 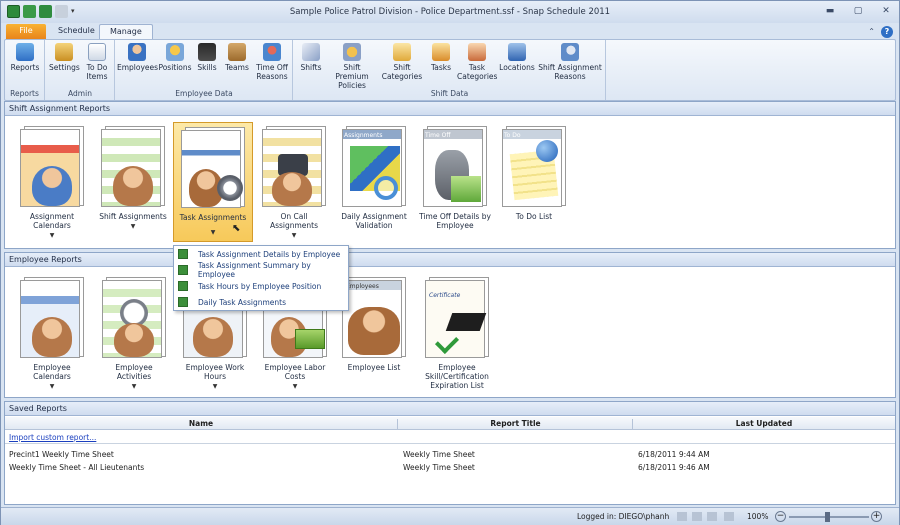 I want to click on tile-label: Employee Activities, so click(x=134, y=372).